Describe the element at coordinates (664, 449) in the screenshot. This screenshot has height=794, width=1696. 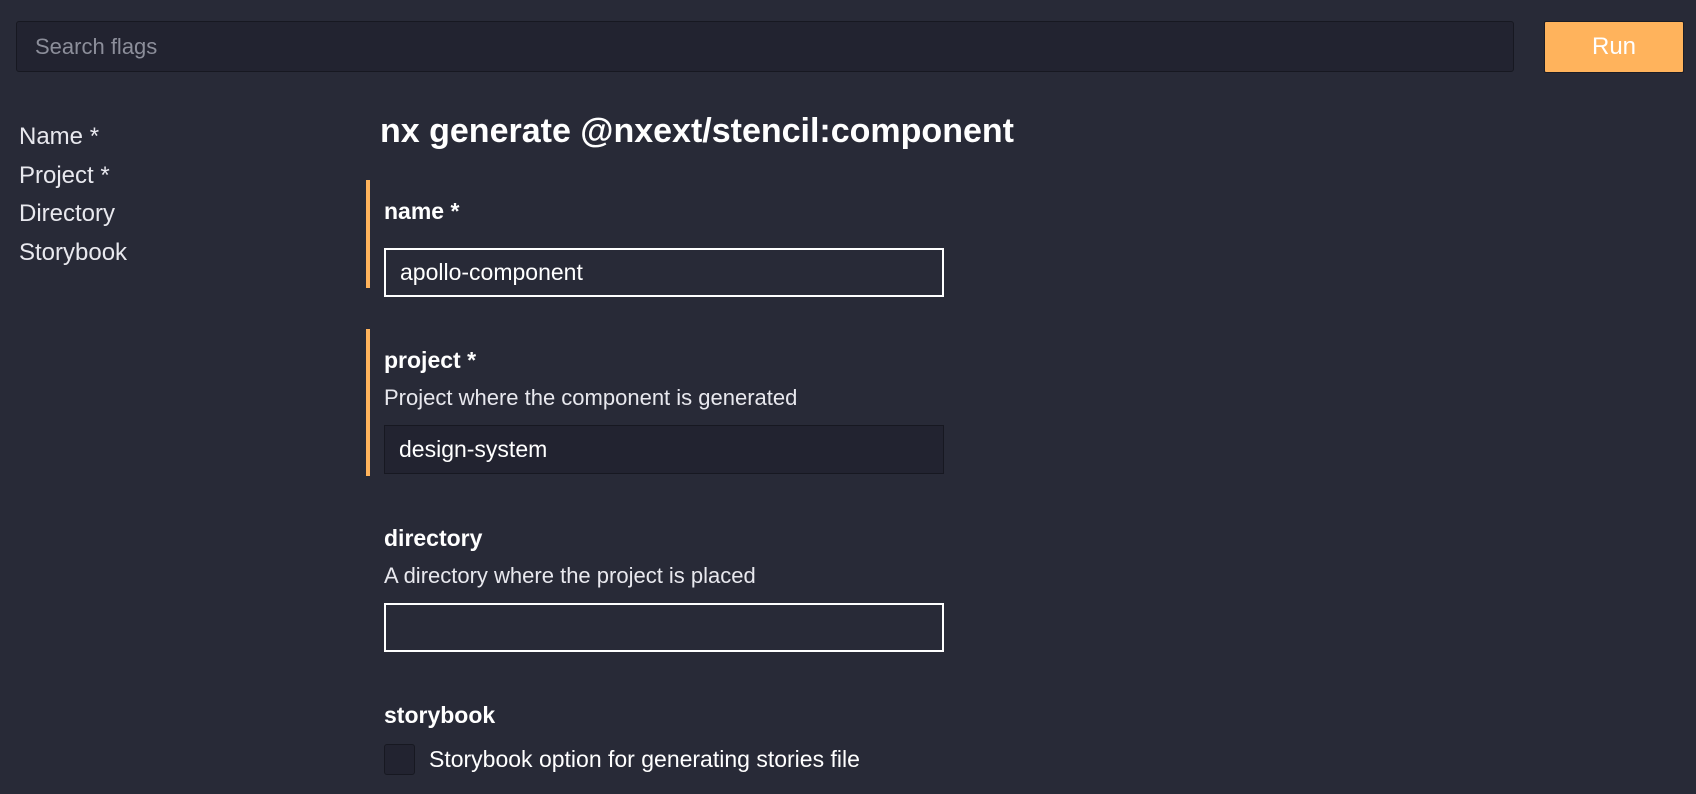
I see `project-input` at that location.